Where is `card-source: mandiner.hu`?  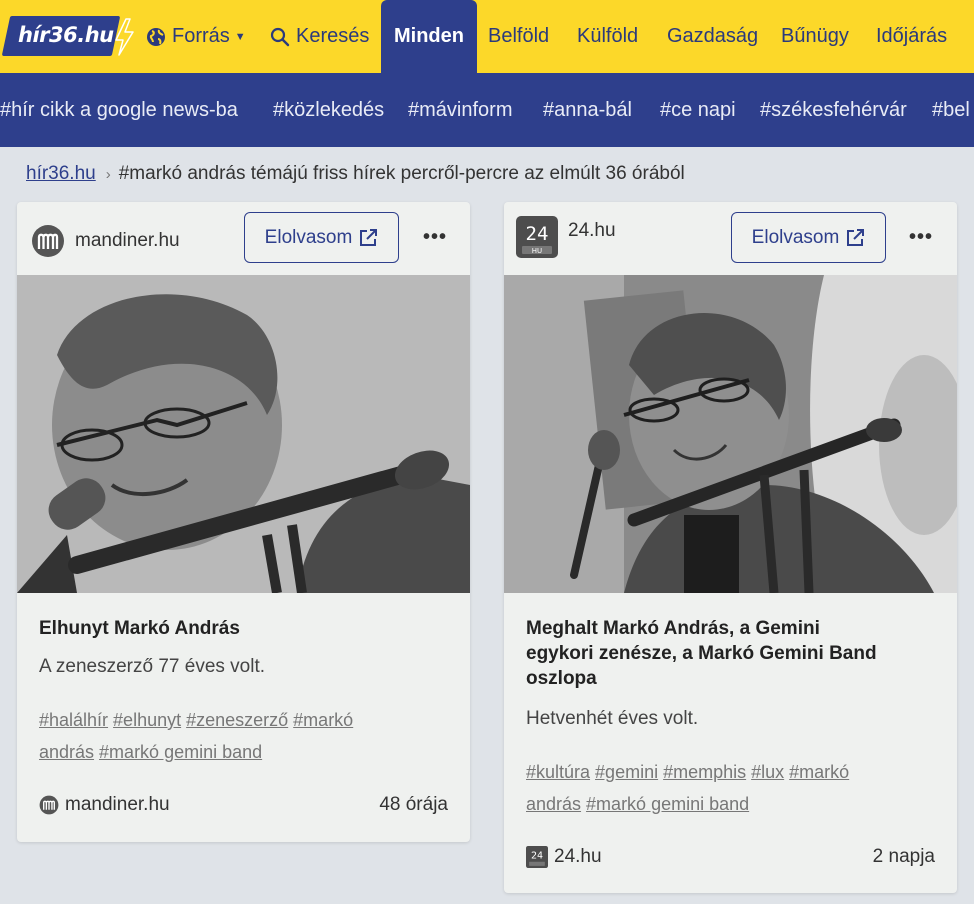
card-source: mandiner.hu is located at coordinates (105, 241).